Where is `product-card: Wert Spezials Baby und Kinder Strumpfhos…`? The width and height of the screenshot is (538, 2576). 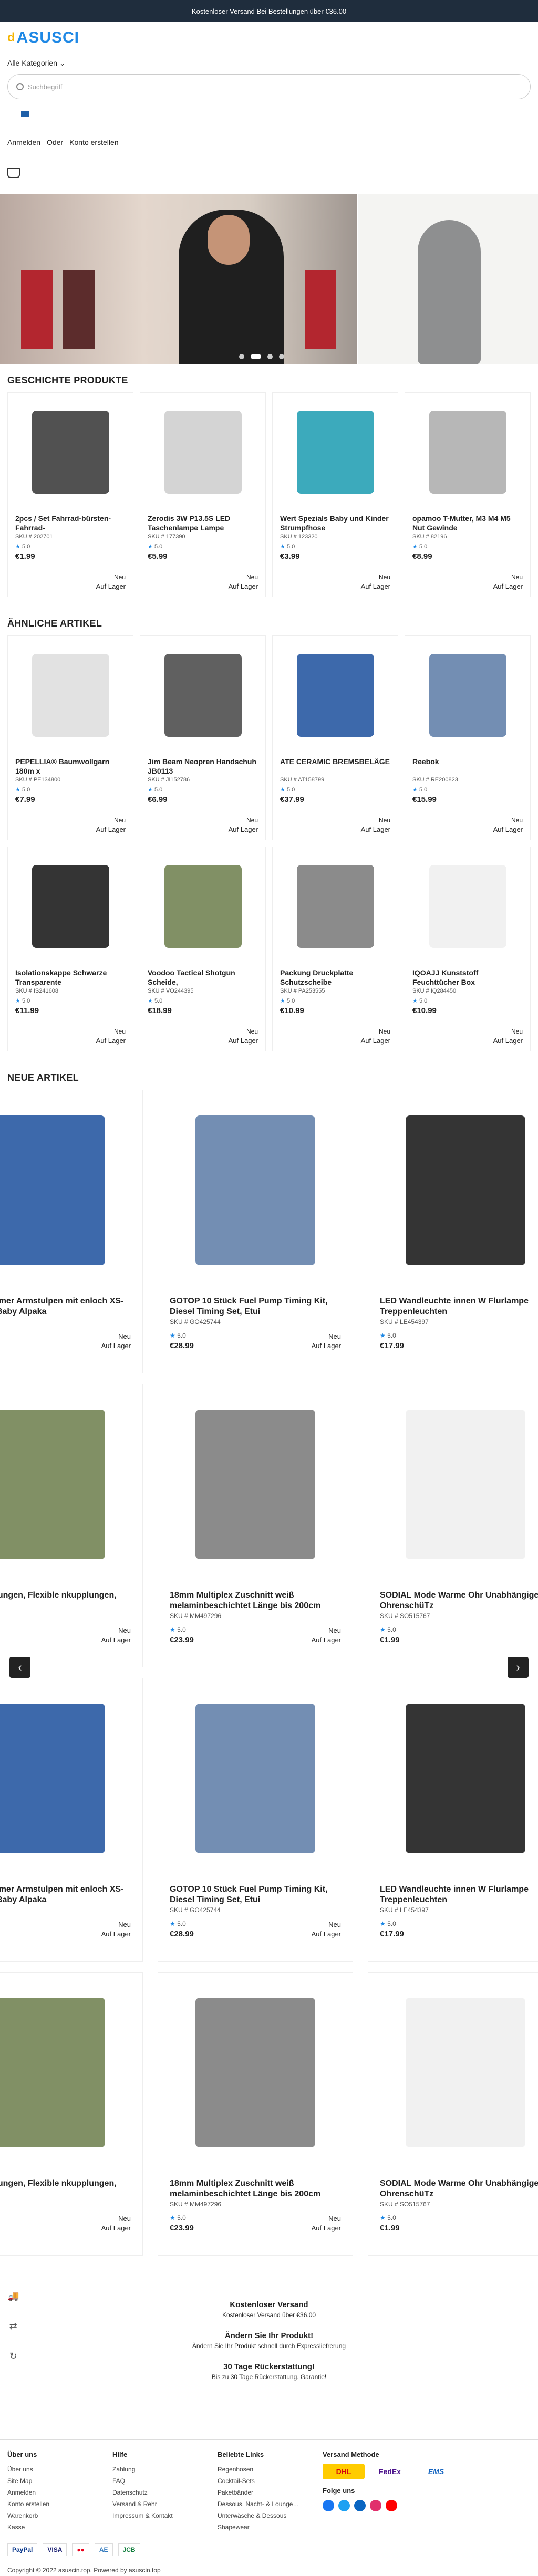 product-card: Wert Spezials Baby und Kinder Strumpfhos… is located at coordinates (335, 494).